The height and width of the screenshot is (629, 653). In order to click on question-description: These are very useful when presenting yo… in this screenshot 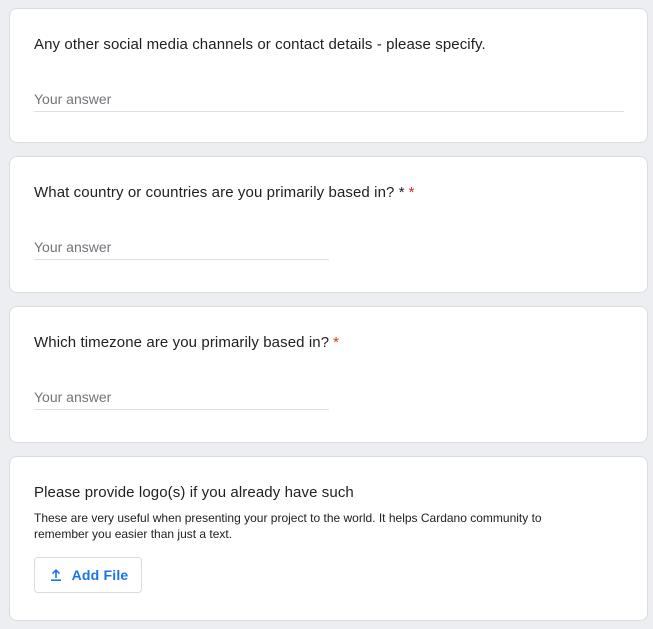, I will do `click(288, 526)`.